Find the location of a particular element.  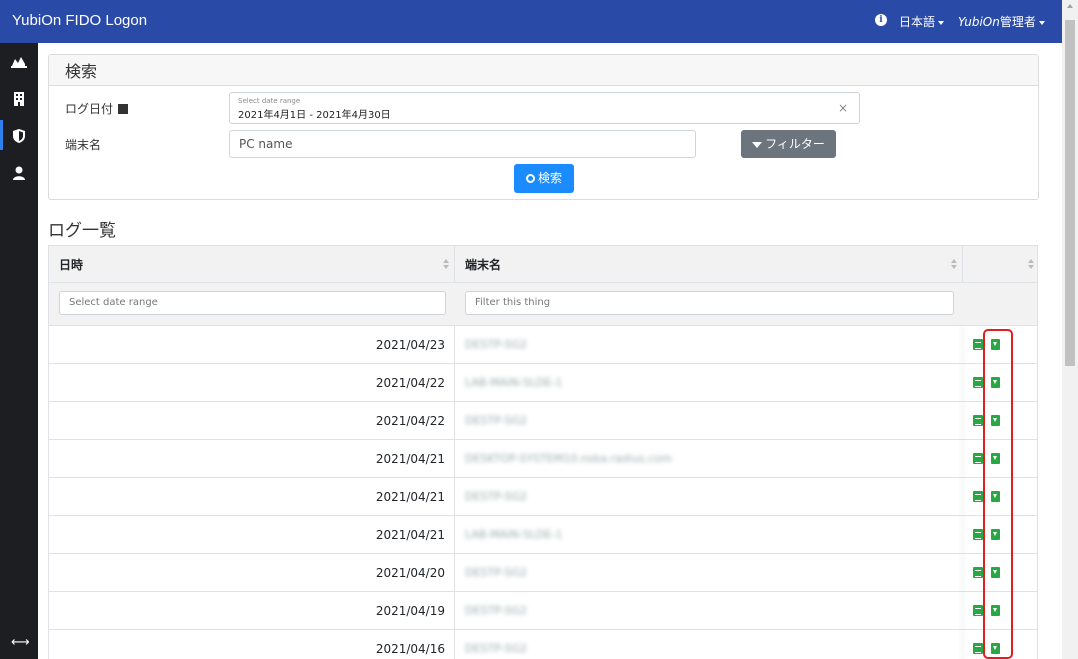

shield-icon is located at coordinates (19, 136).